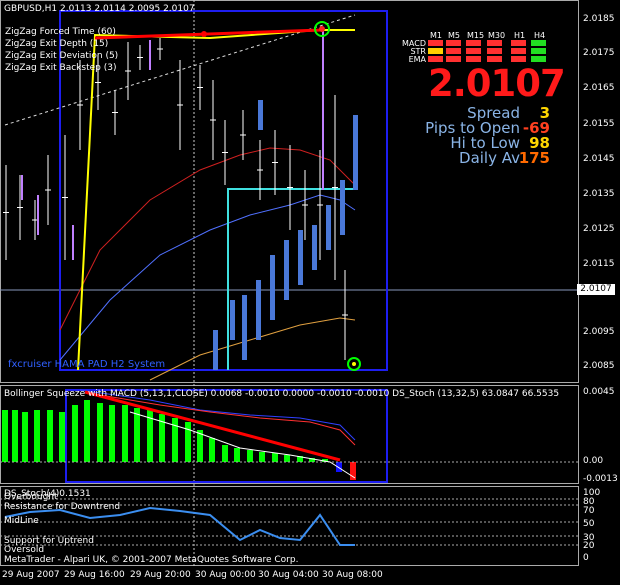 The image size is (620, 585). I want to click on price-tick: 2.0125, so click(599, 229).